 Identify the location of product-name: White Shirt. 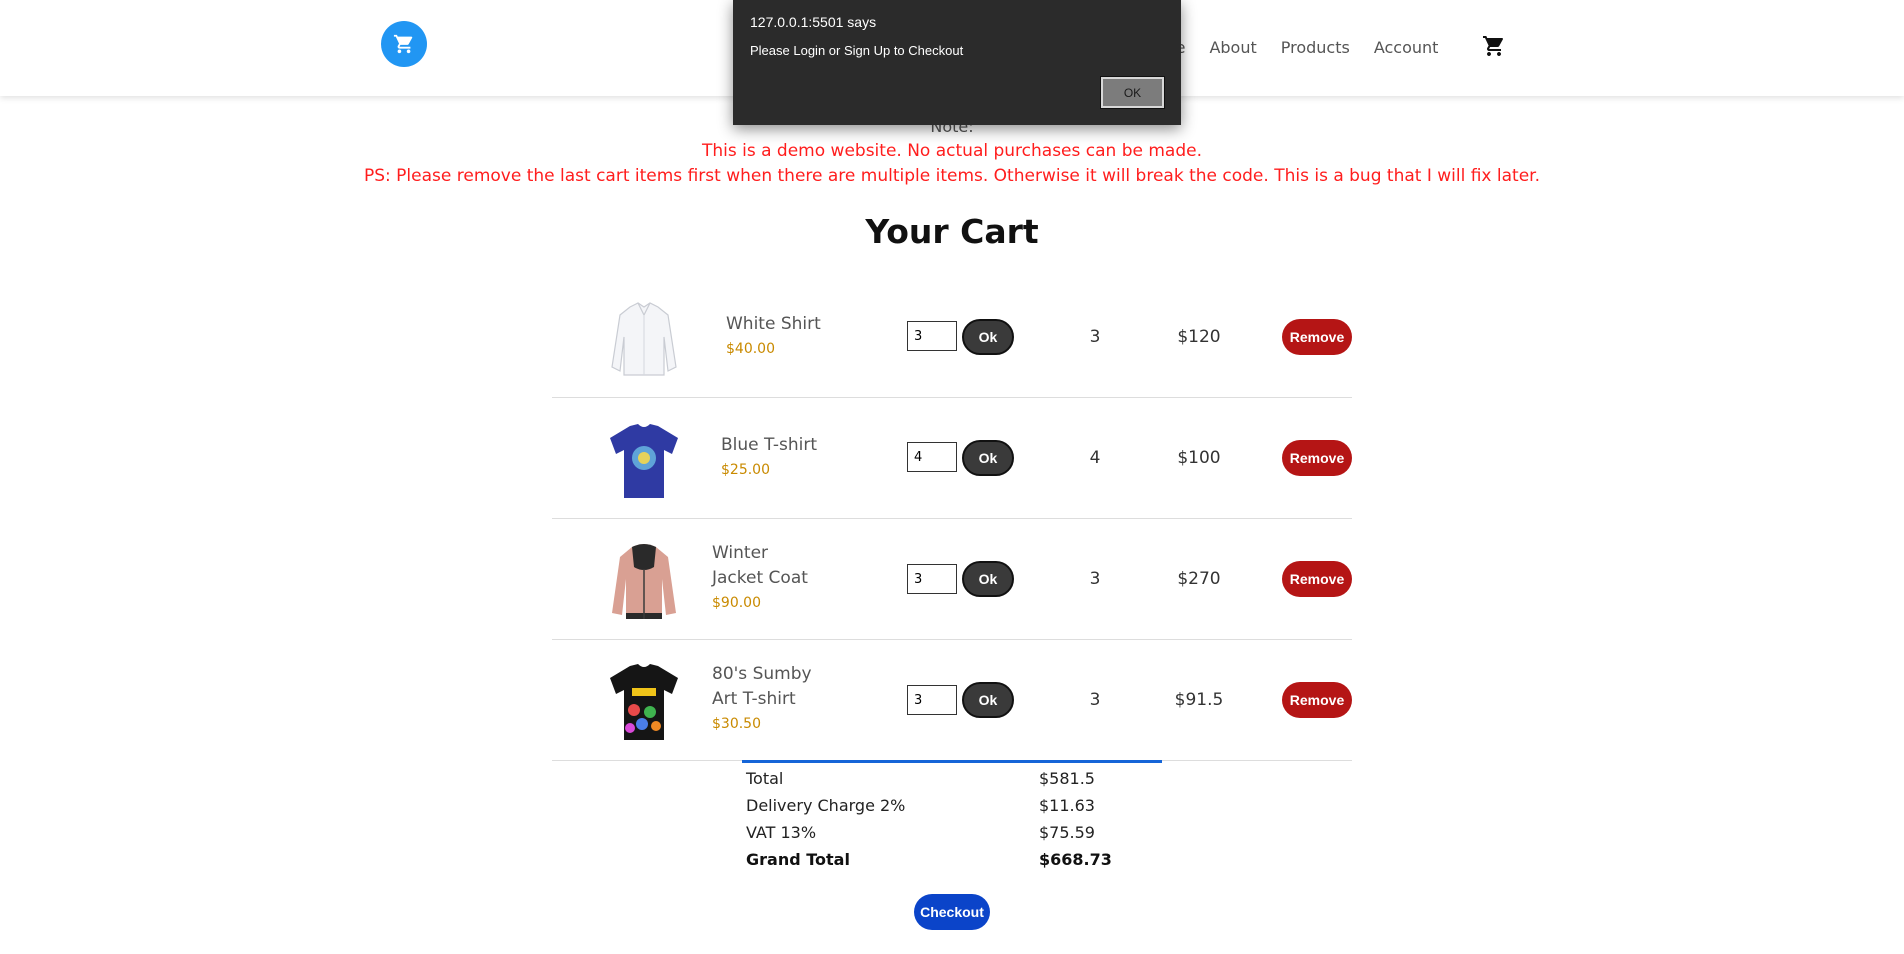
(773, 324).